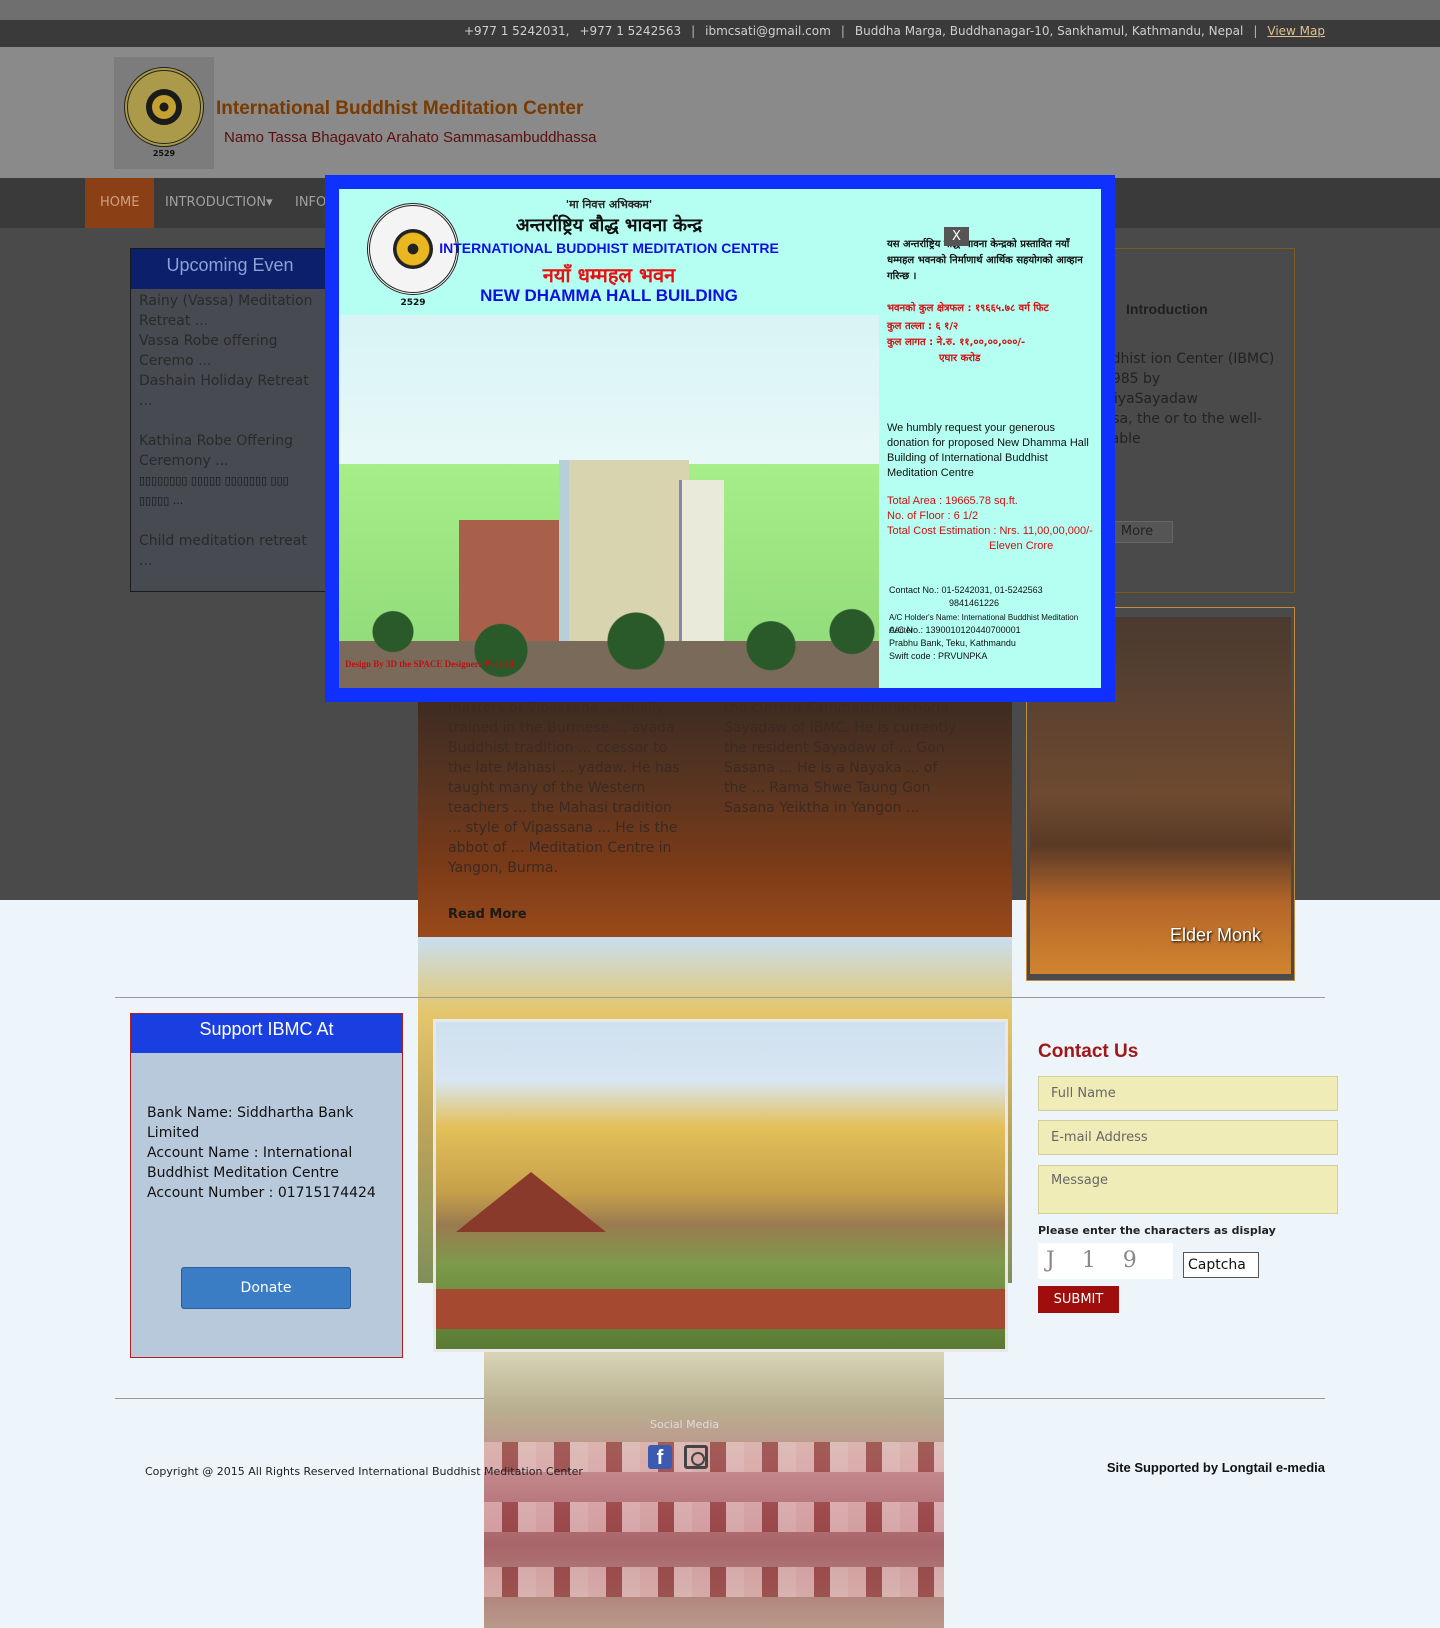  Describe the element at coordinates (609, 248) in the screenshot. I see `poster-title-english: INTERNATIONAL BUDDHIST MEDITATION CENTRE` at that location.